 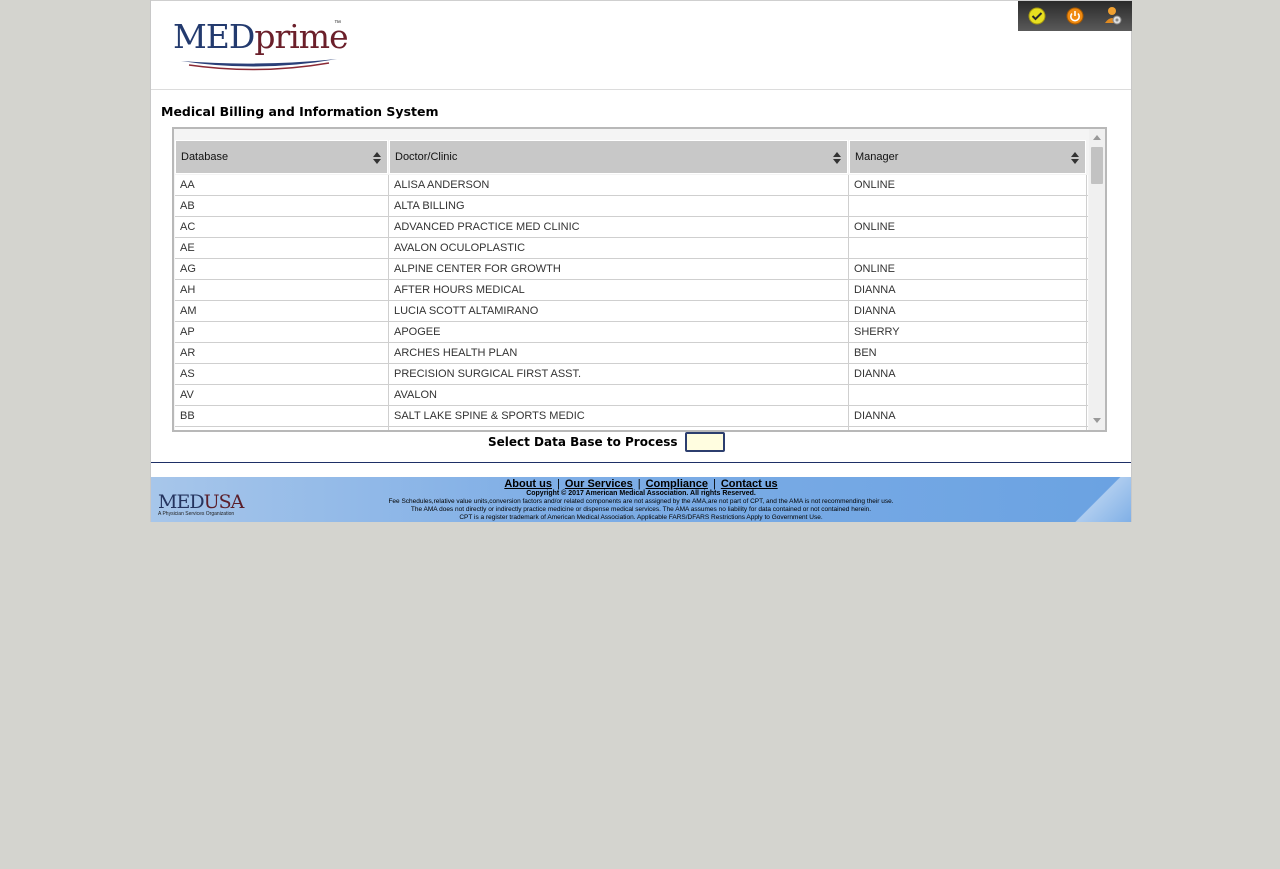 I want to click on check-circle-icon, so click(x=1037, y=16).